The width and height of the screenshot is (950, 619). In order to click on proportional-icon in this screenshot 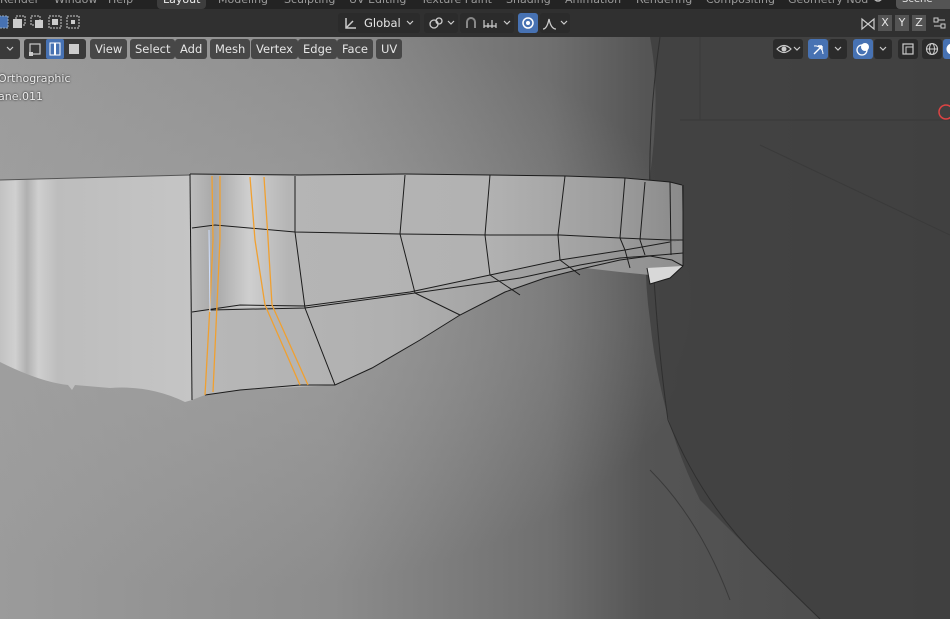, I will do `click(528, 26)`.